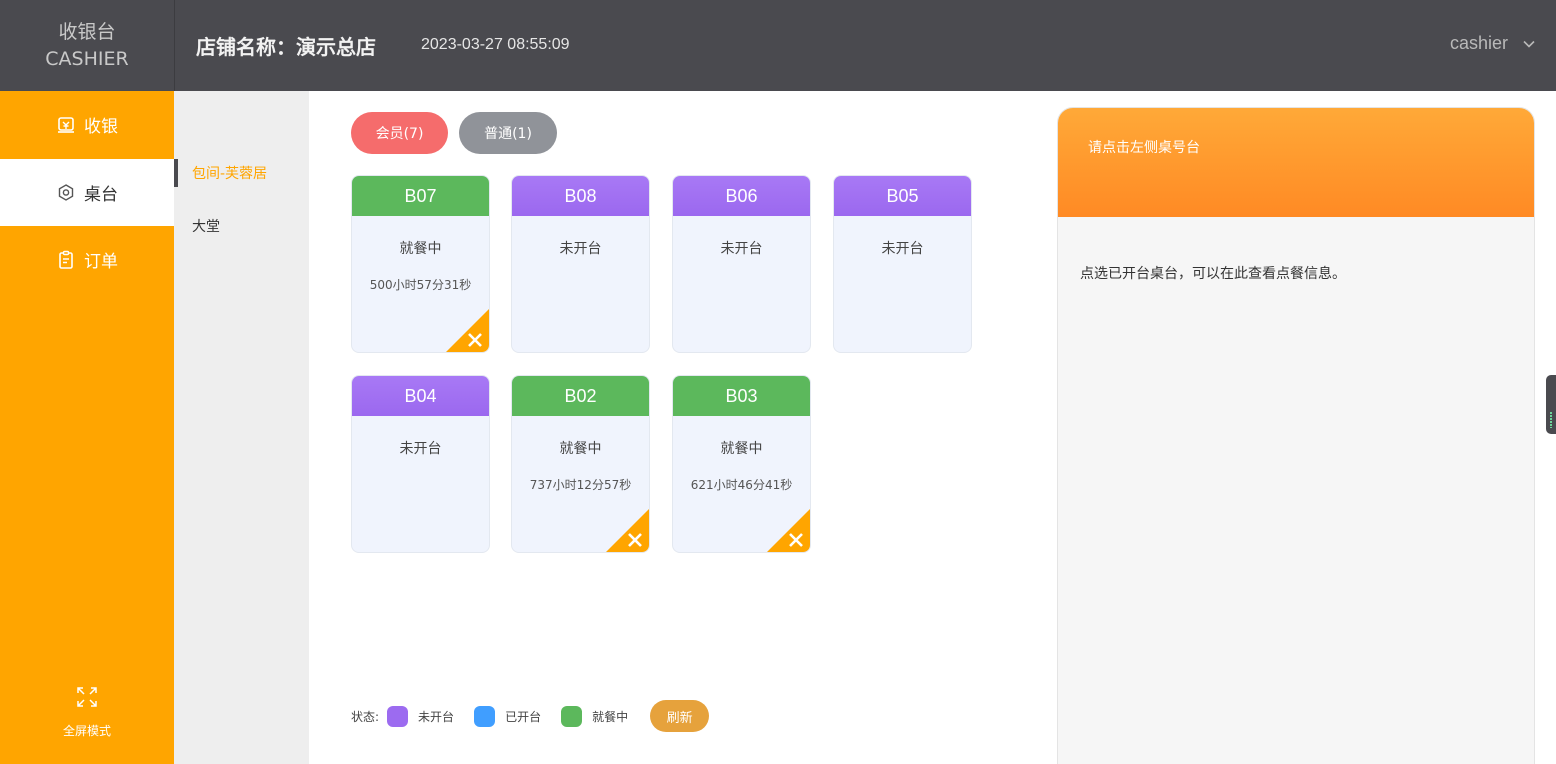 The height and width of the screenshot is (764, 1556). What do you see at coordinates (286, 47) in the screenshot?
I see `store-name: 店铺名称：演示总店` at bounding box center [286, 47].